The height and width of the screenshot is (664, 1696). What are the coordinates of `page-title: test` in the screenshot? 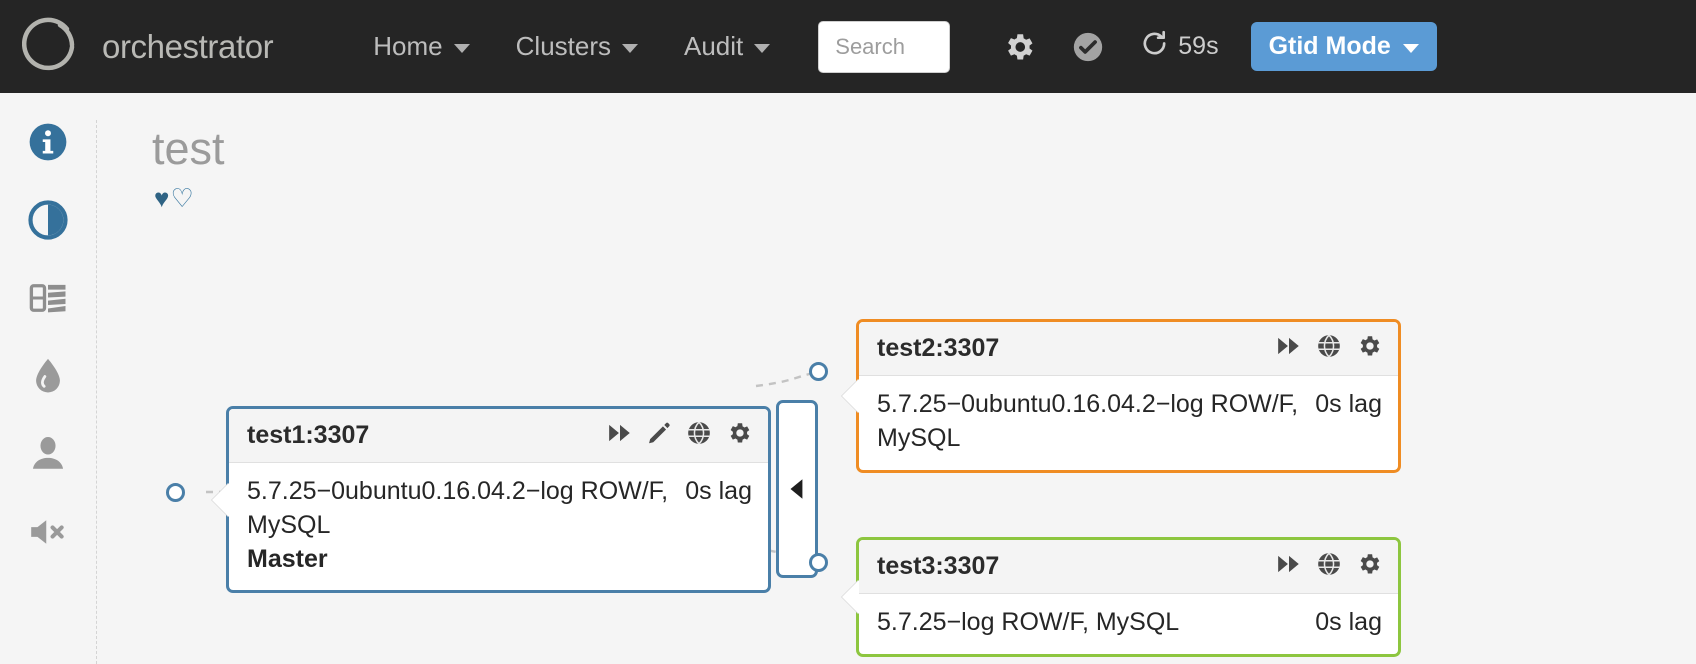 It's located at (188, 148).